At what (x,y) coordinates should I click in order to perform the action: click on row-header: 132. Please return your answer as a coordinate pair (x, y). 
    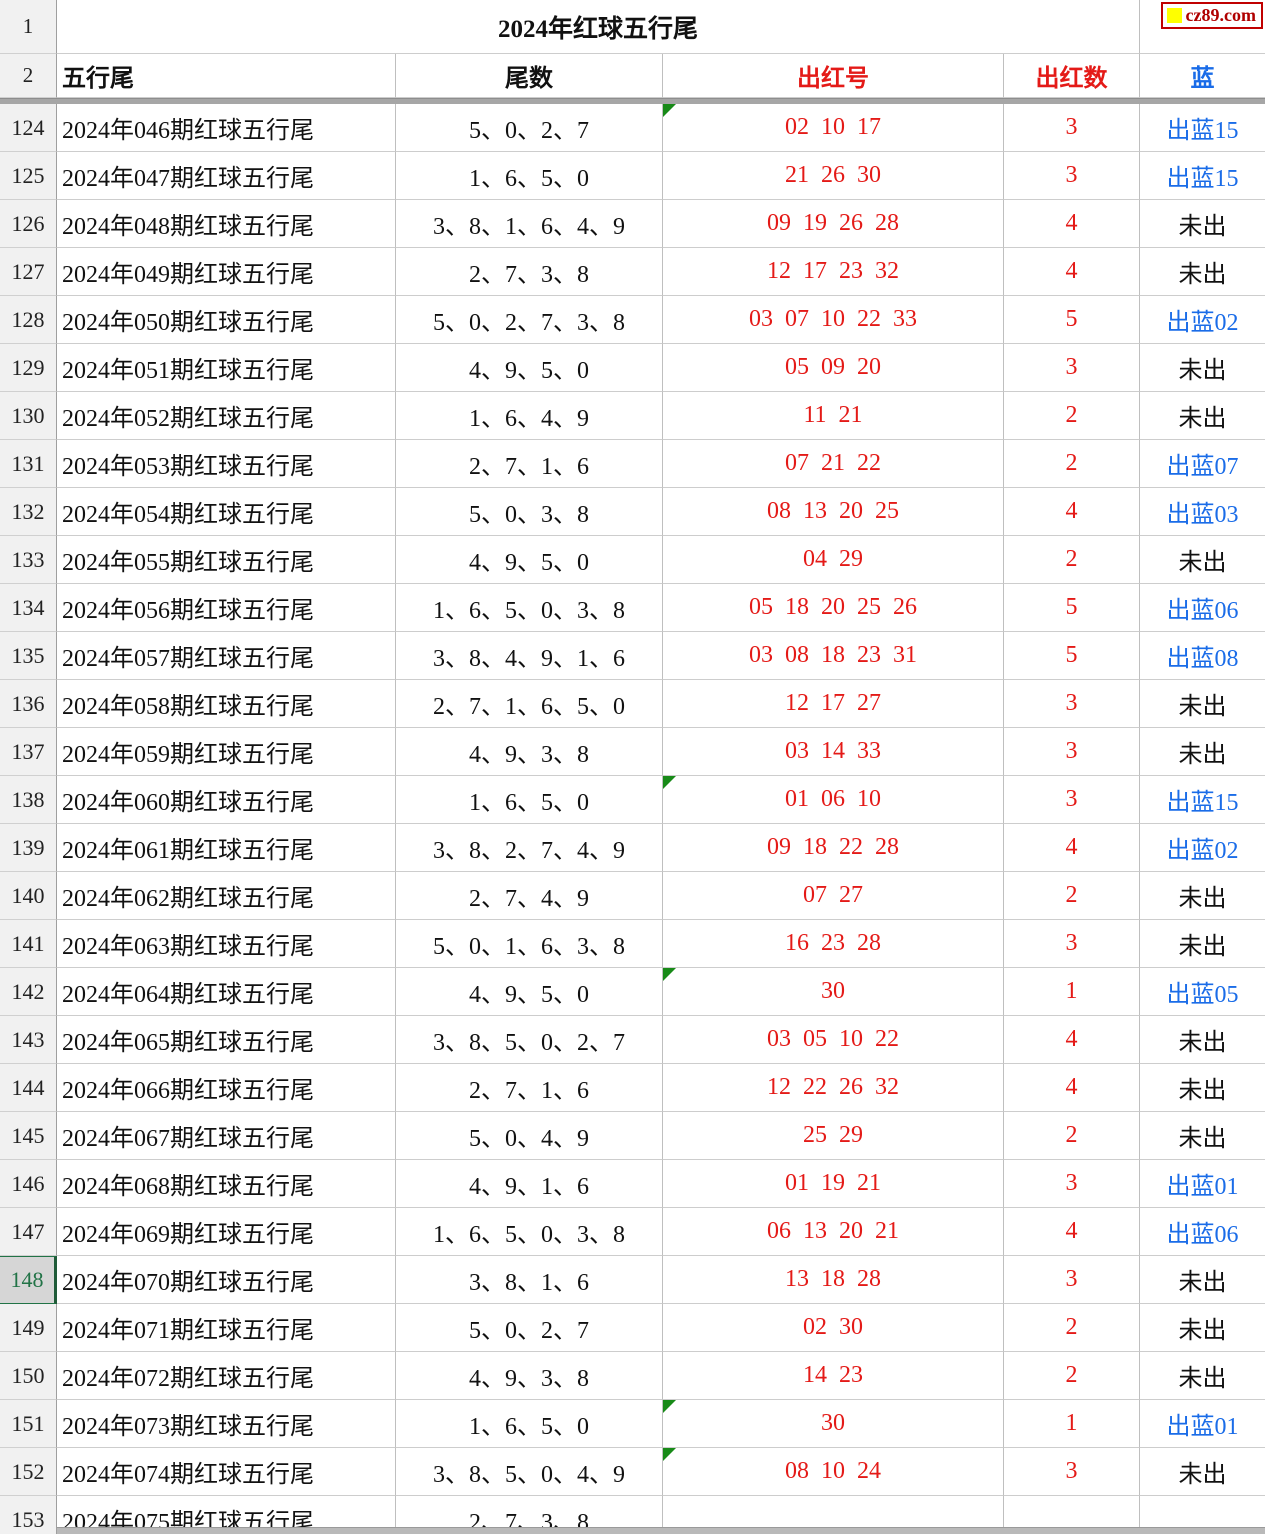
    Looking at the image, I should click on (28, 512).